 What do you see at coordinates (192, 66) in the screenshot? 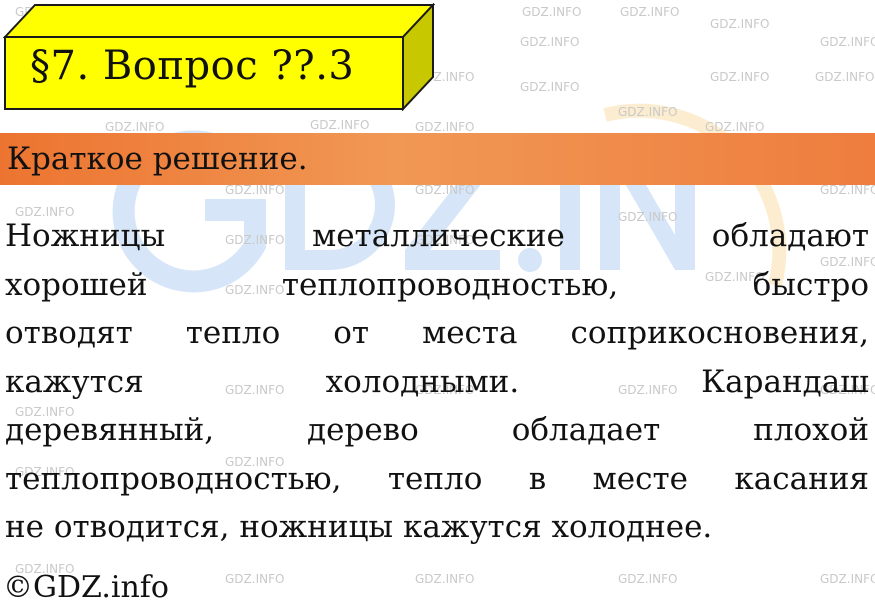
I see `page-title: §7. Вопрос ??.3` at bounding box center [192, 66].